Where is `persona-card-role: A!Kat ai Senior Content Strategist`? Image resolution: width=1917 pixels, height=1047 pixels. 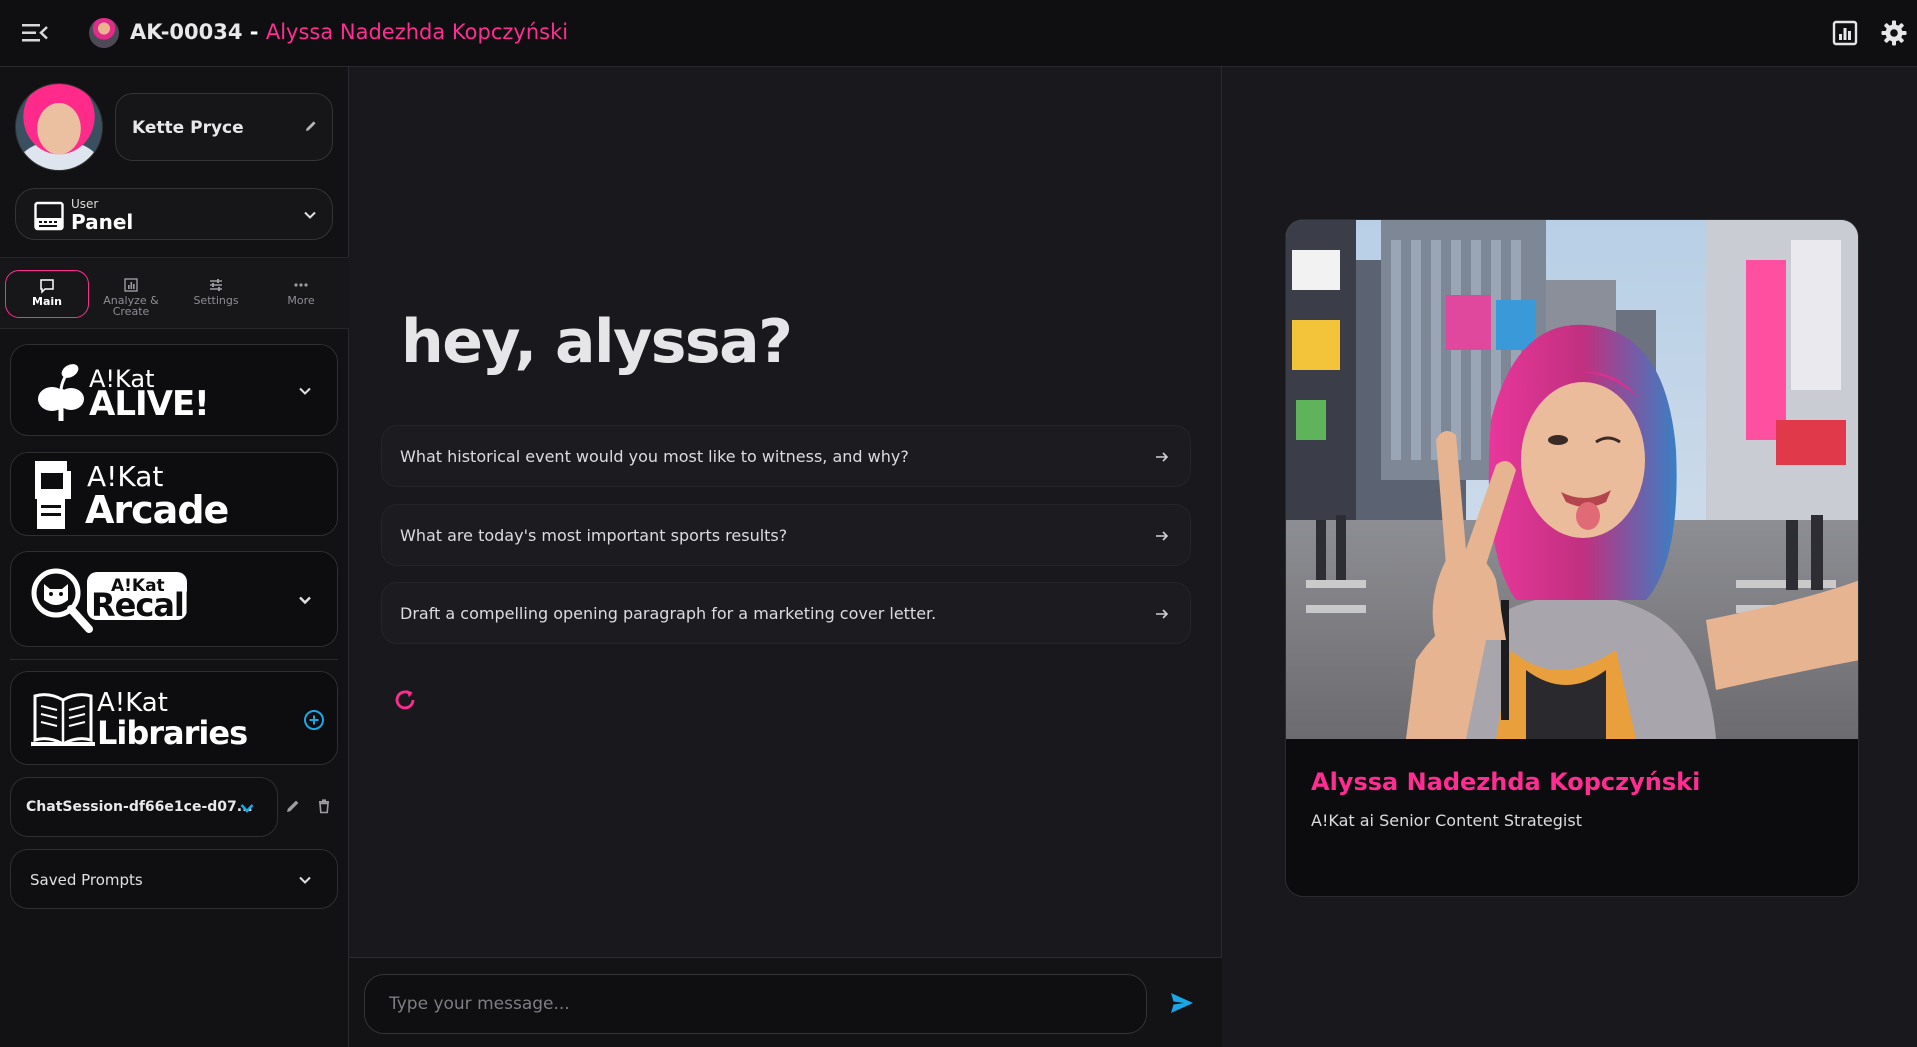
persona-card-role: A!Kat ai Senior Content Strategist is located at coordinates (1446, 820).